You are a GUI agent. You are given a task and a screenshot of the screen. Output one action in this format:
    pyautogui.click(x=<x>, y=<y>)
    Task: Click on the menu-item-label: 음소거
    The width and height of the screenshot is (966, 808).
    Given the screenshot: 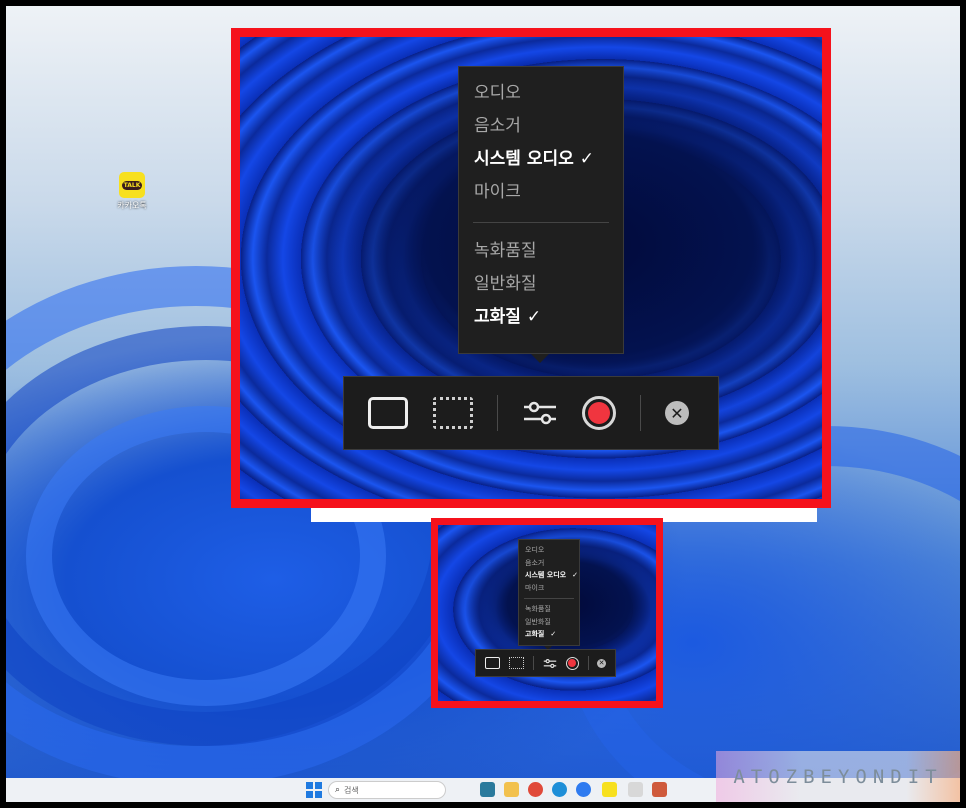 What is the action you would take?
    pyautogui.click(x=497, y=126)
    